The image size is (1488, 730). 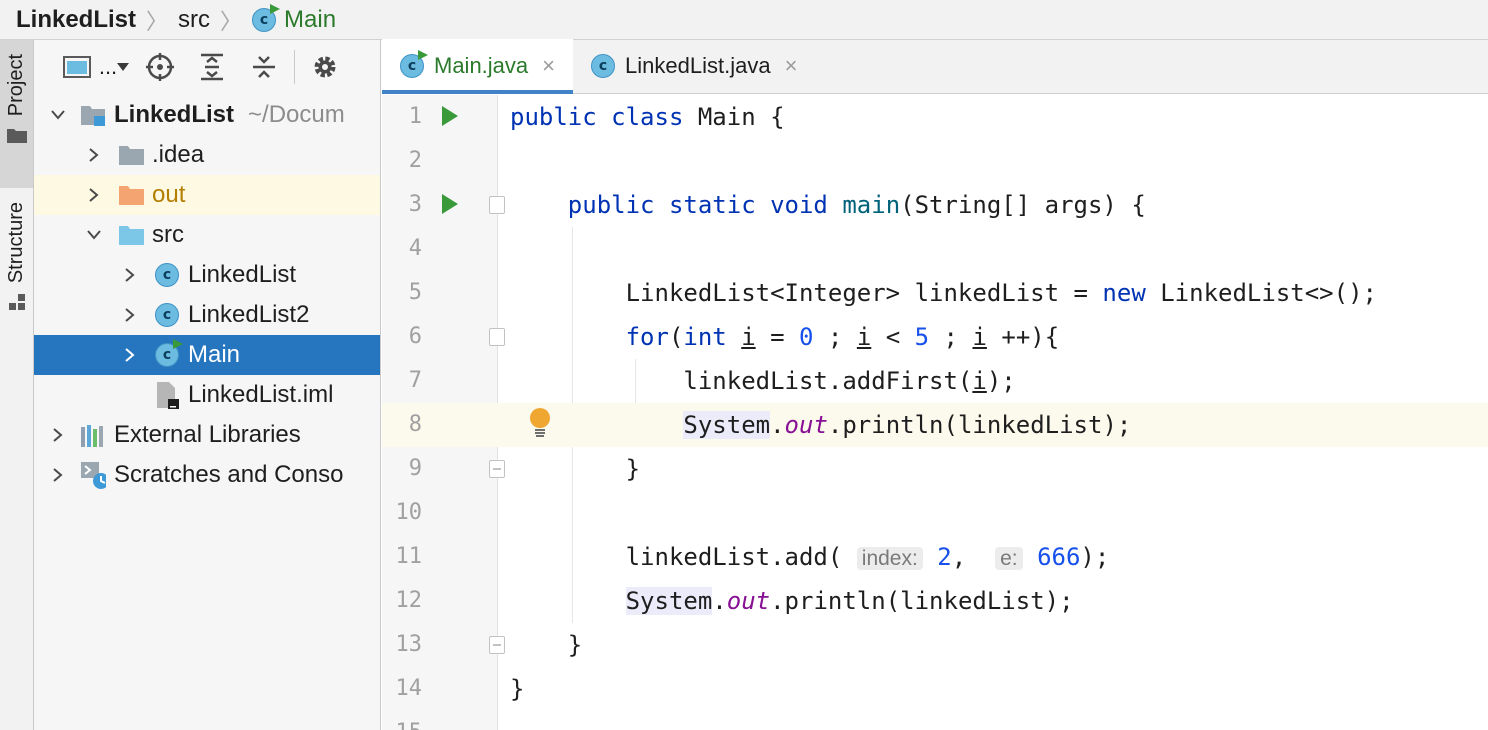 What do you see at coordinates (763, 381) in the screenshot?
I see `code-text: linkedList.addFirst(i);` at bounding box center [763, 381].